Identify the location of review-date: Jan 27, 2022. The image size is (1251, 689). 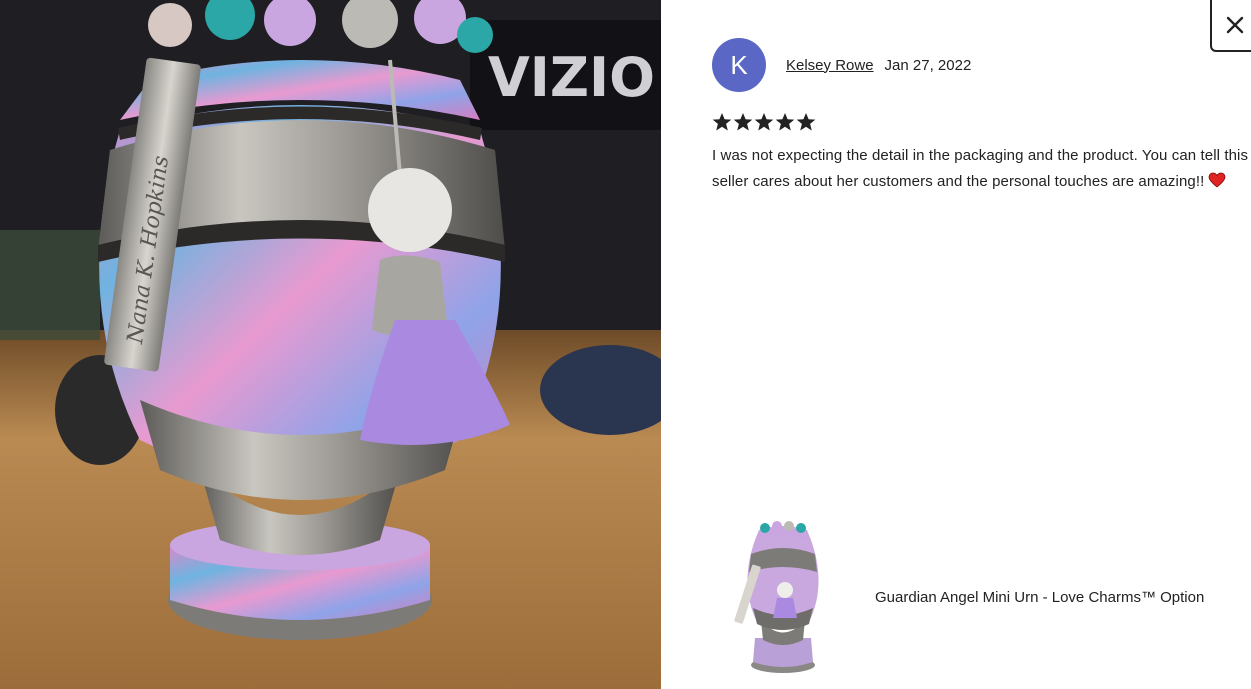
(928, 65).